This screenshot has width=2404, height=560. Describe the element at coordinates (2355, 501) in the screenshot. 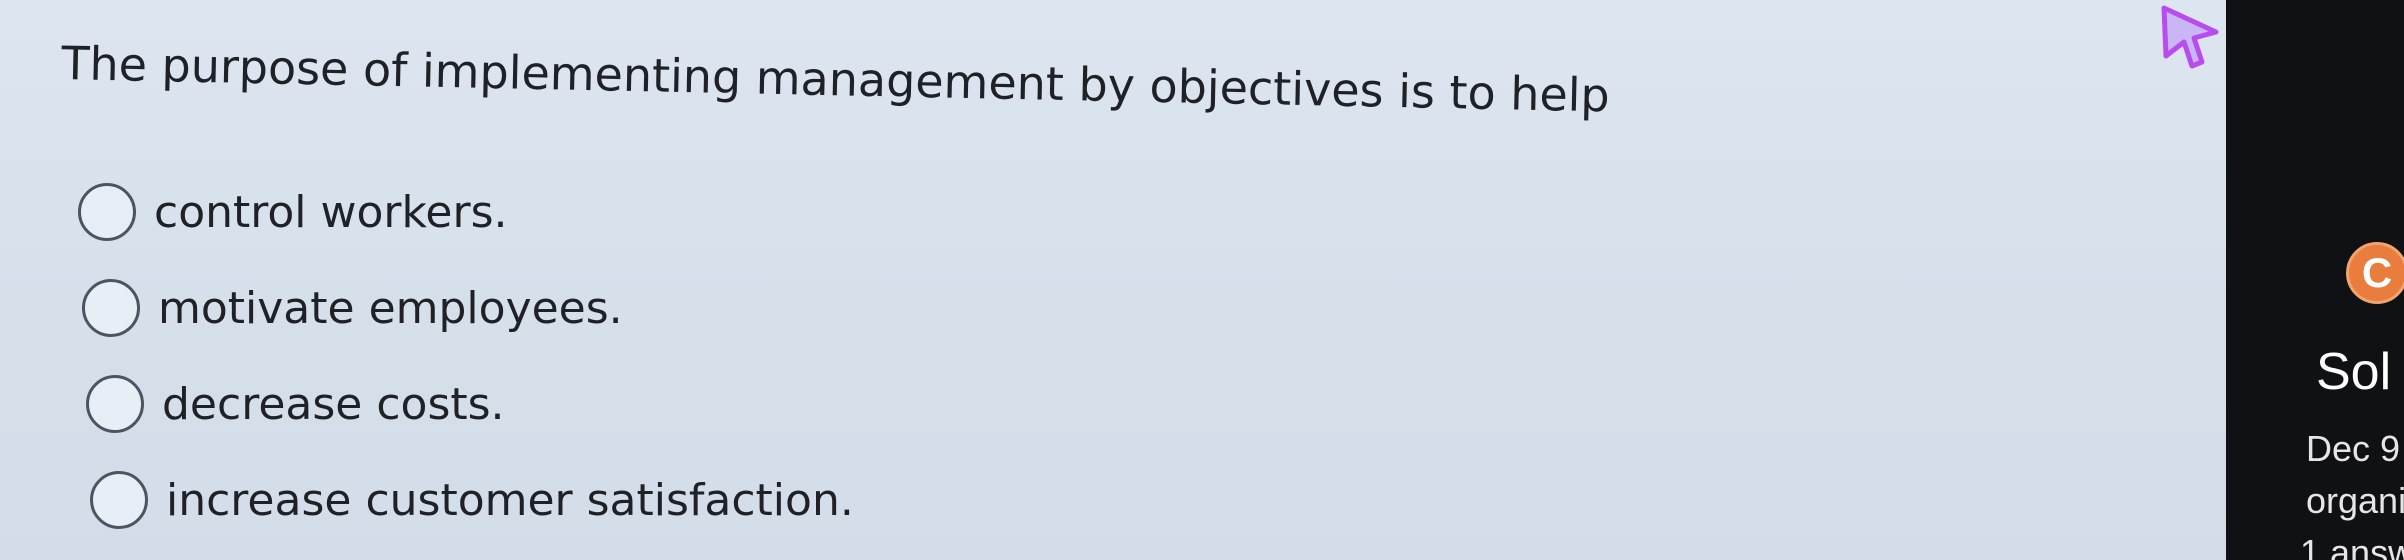

I see `sidebar-tag: organi` at that location.